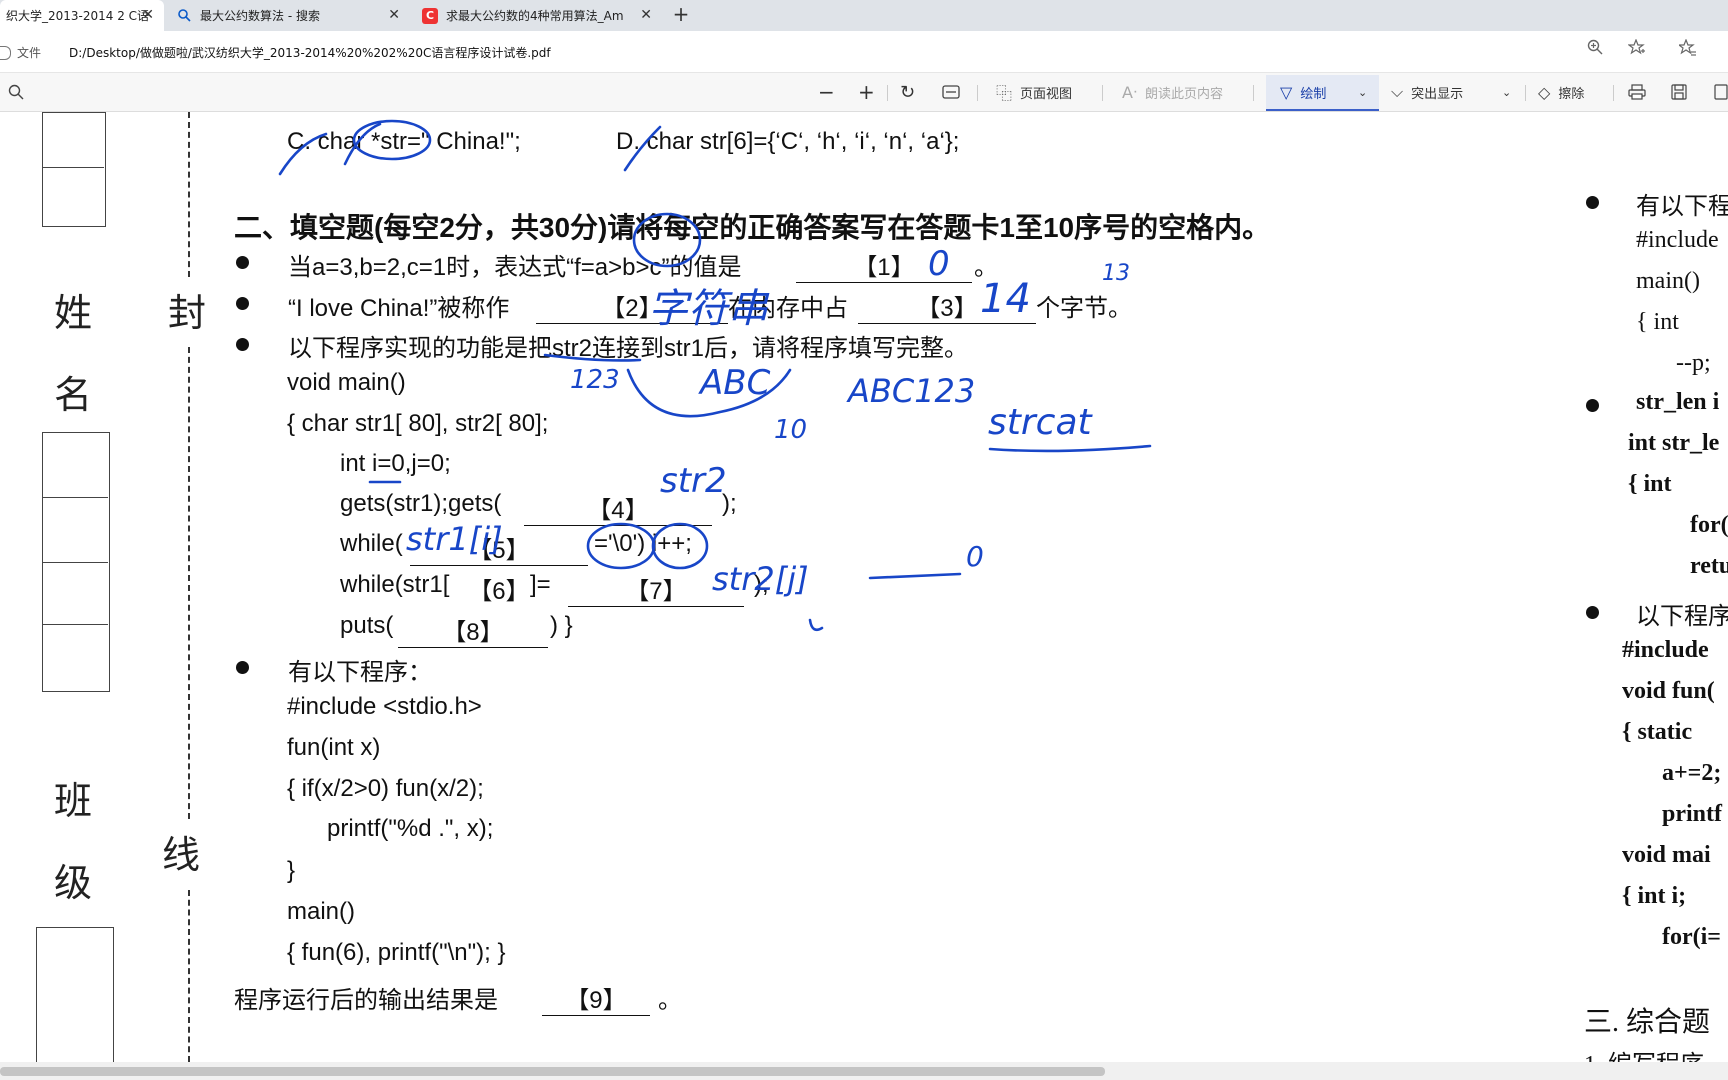  Describe the element at coordinates (535, 16) in the screenshot. I see `tab-title: 求最大公约数的4种常用算法_Am` at that location.